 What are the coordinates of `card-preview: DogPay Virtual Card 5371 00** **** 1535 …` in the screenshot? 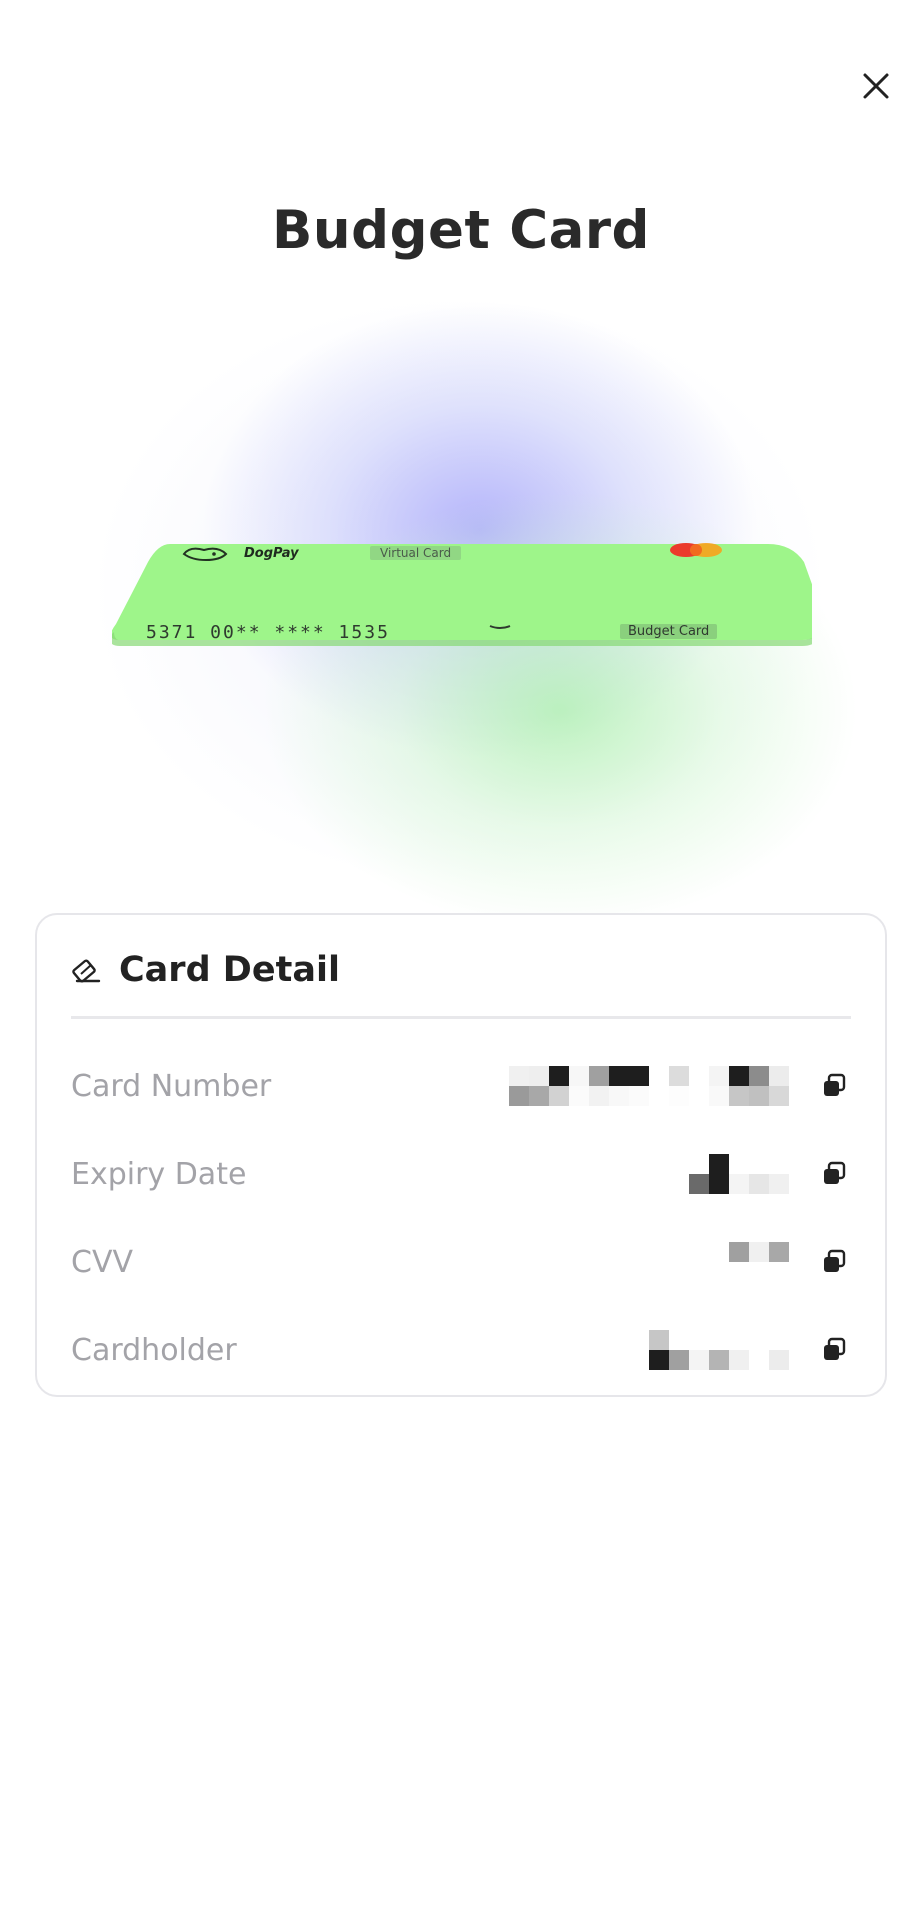 It's located at (462, 595).